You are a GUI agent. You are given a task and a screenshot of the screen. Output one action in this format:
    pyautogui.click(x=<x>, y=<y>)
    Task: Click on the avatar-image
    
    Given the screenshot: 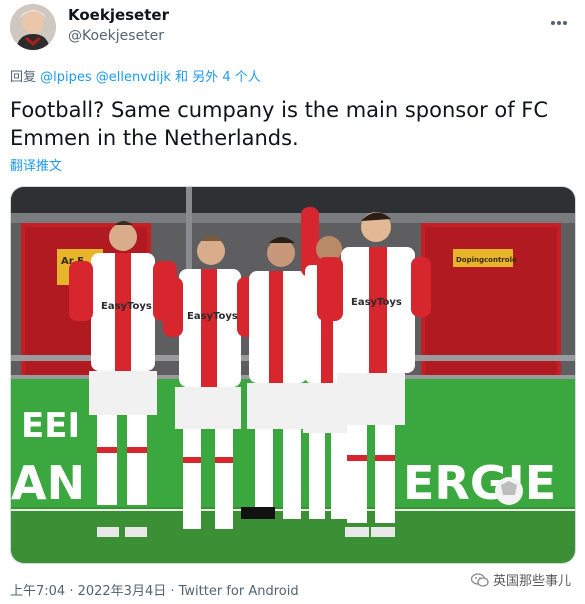 What is the action you would take?
    pyautogui.click(x=33, y=27)
    